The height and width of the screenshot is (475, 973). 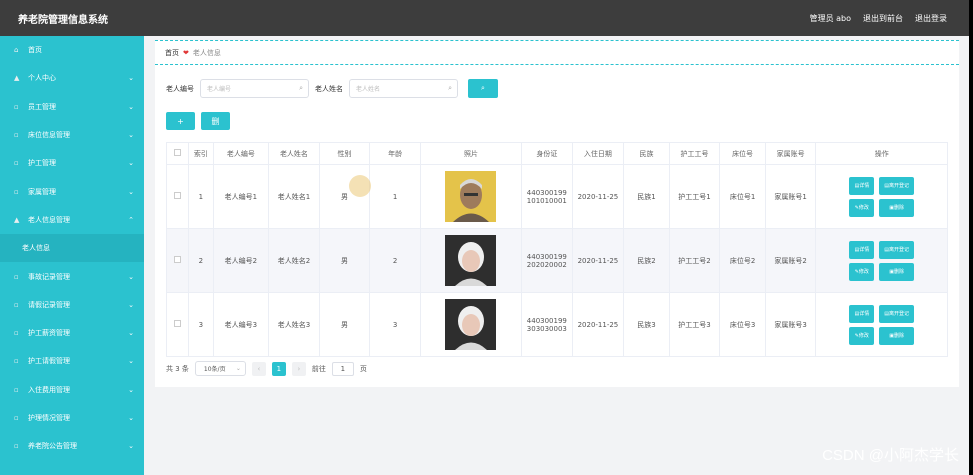 I want to click on add-button: +, so click(x=180, y=121).